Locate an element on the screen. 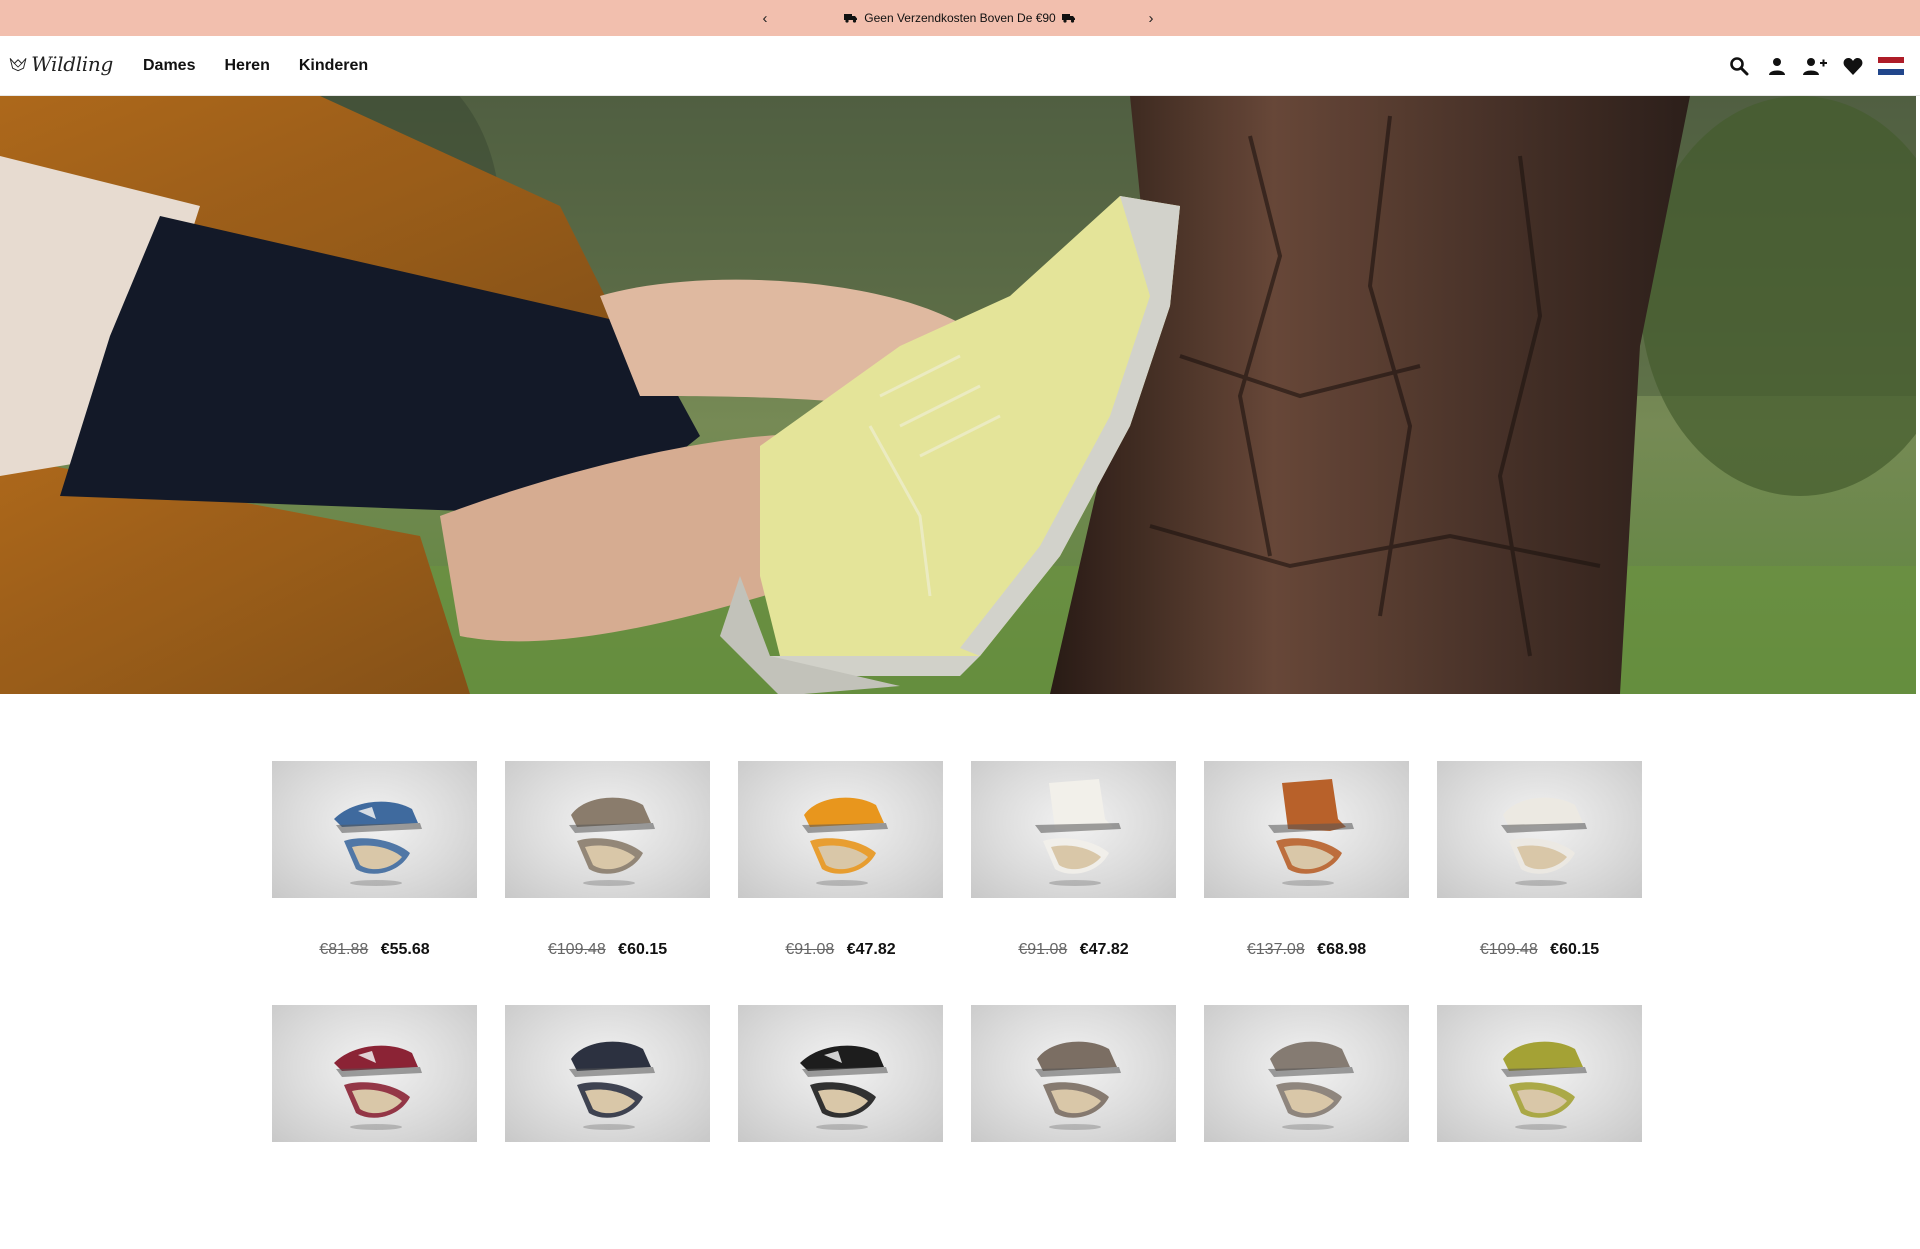 This screenshot has width=1920, height=1249. nav-item-dames: Dames is located at coordinates (169, 66).